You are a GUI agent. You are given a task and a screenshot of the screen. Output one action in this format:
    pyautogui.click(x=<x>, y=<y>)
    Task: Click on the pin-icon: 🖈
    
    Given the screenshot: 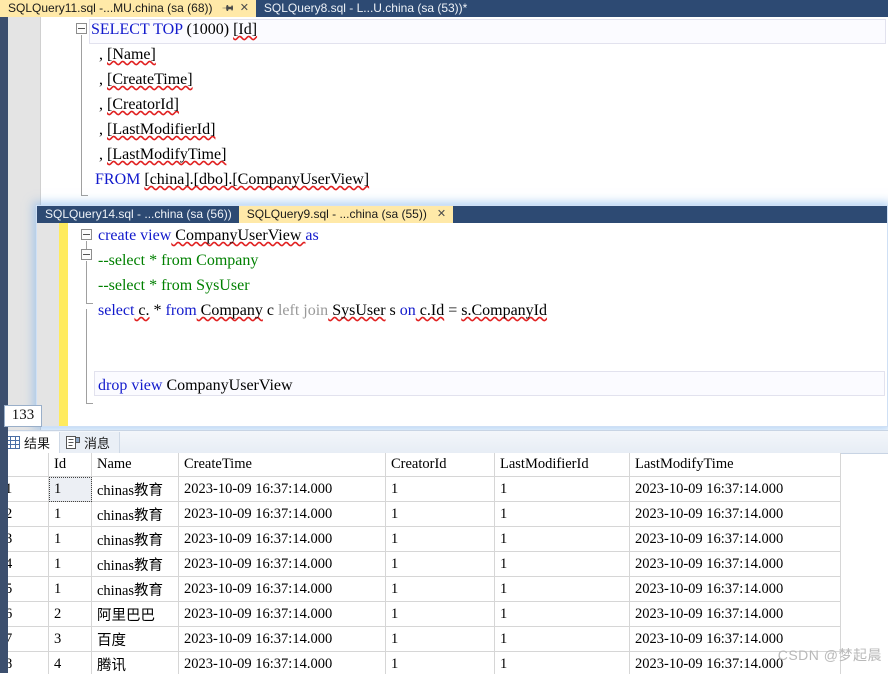 What is the action you would take?
    pyautogui.click(x=227, y=8)
    